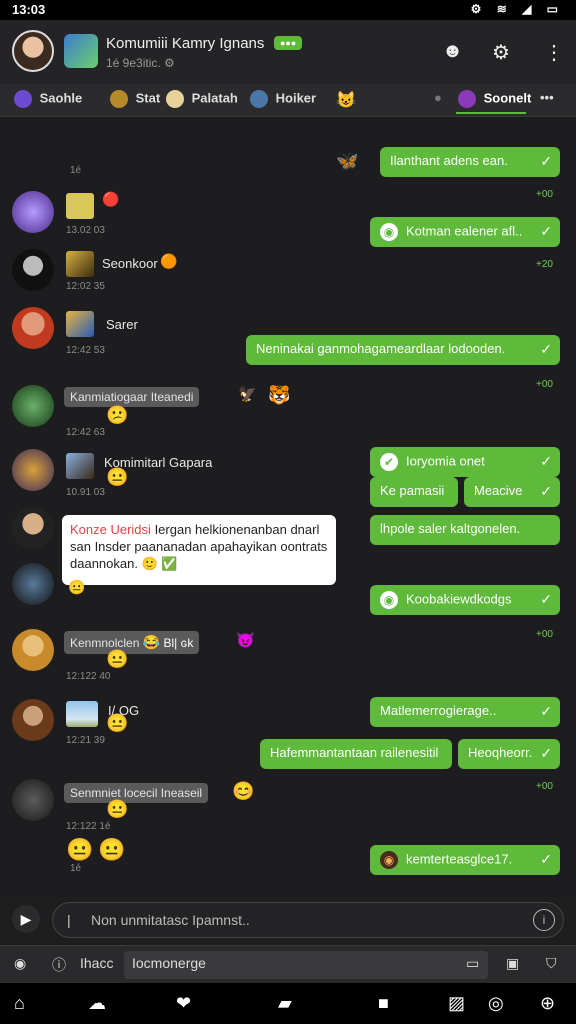 This screenshot has height=1024, width=576. Describe the element at coordinates (509, 754) in the screenshot. I see `outgoing-message: Heoqheorr. ✓` at that location.